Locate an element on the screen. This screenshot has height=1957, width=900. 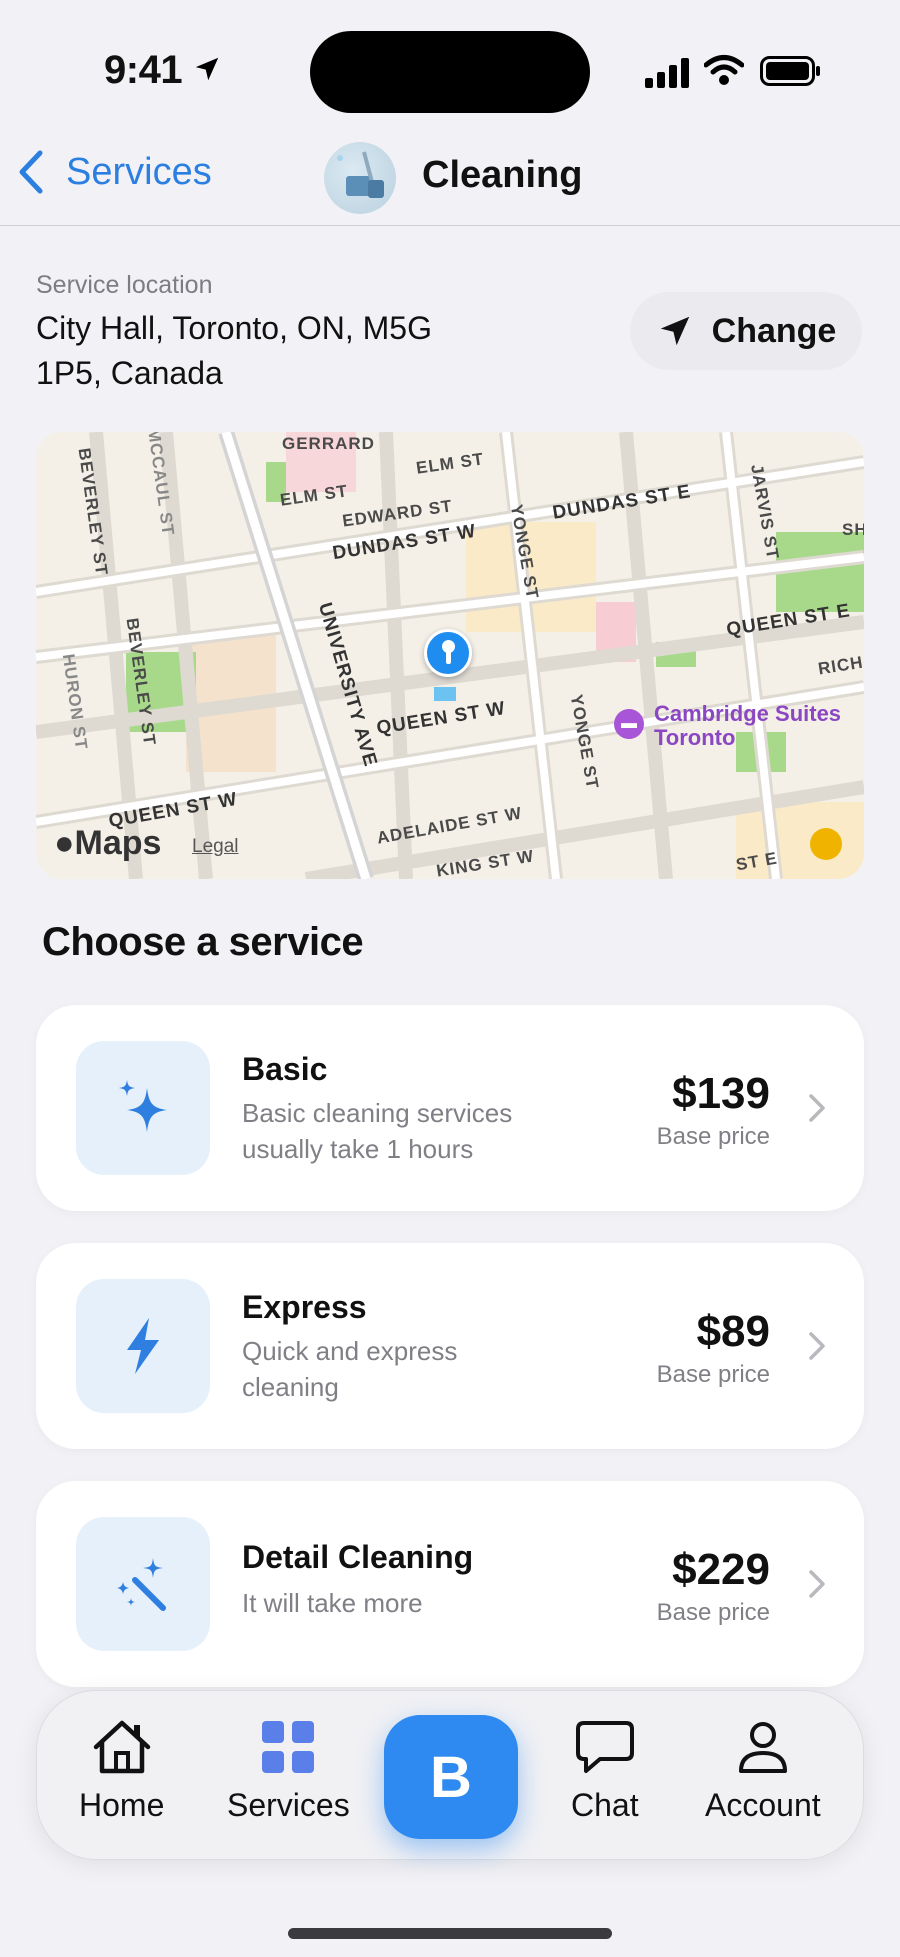
grid-icon is located at coordinates (288, 1747).